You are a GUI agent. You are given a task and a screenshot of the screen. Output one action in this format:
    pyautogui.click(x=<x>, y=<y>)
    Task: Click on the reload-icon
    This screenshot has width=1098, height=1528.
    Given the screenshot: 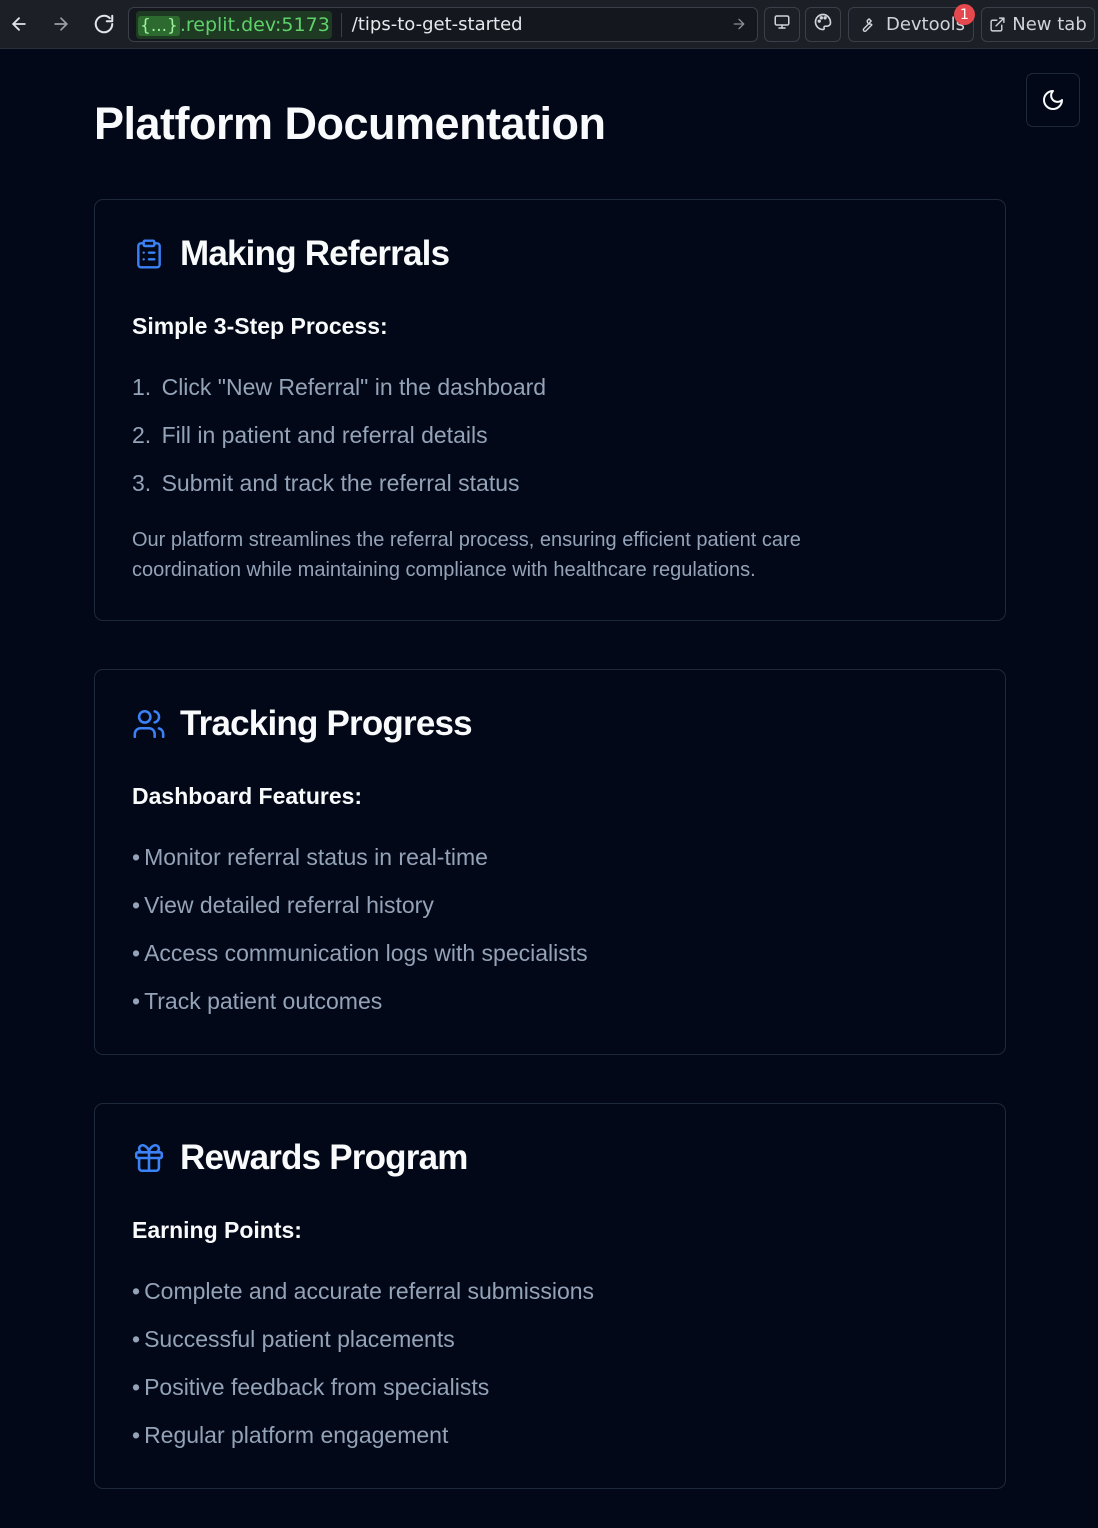 What is the action you would take?
    pyautogui.click(x=104, y=24)
    